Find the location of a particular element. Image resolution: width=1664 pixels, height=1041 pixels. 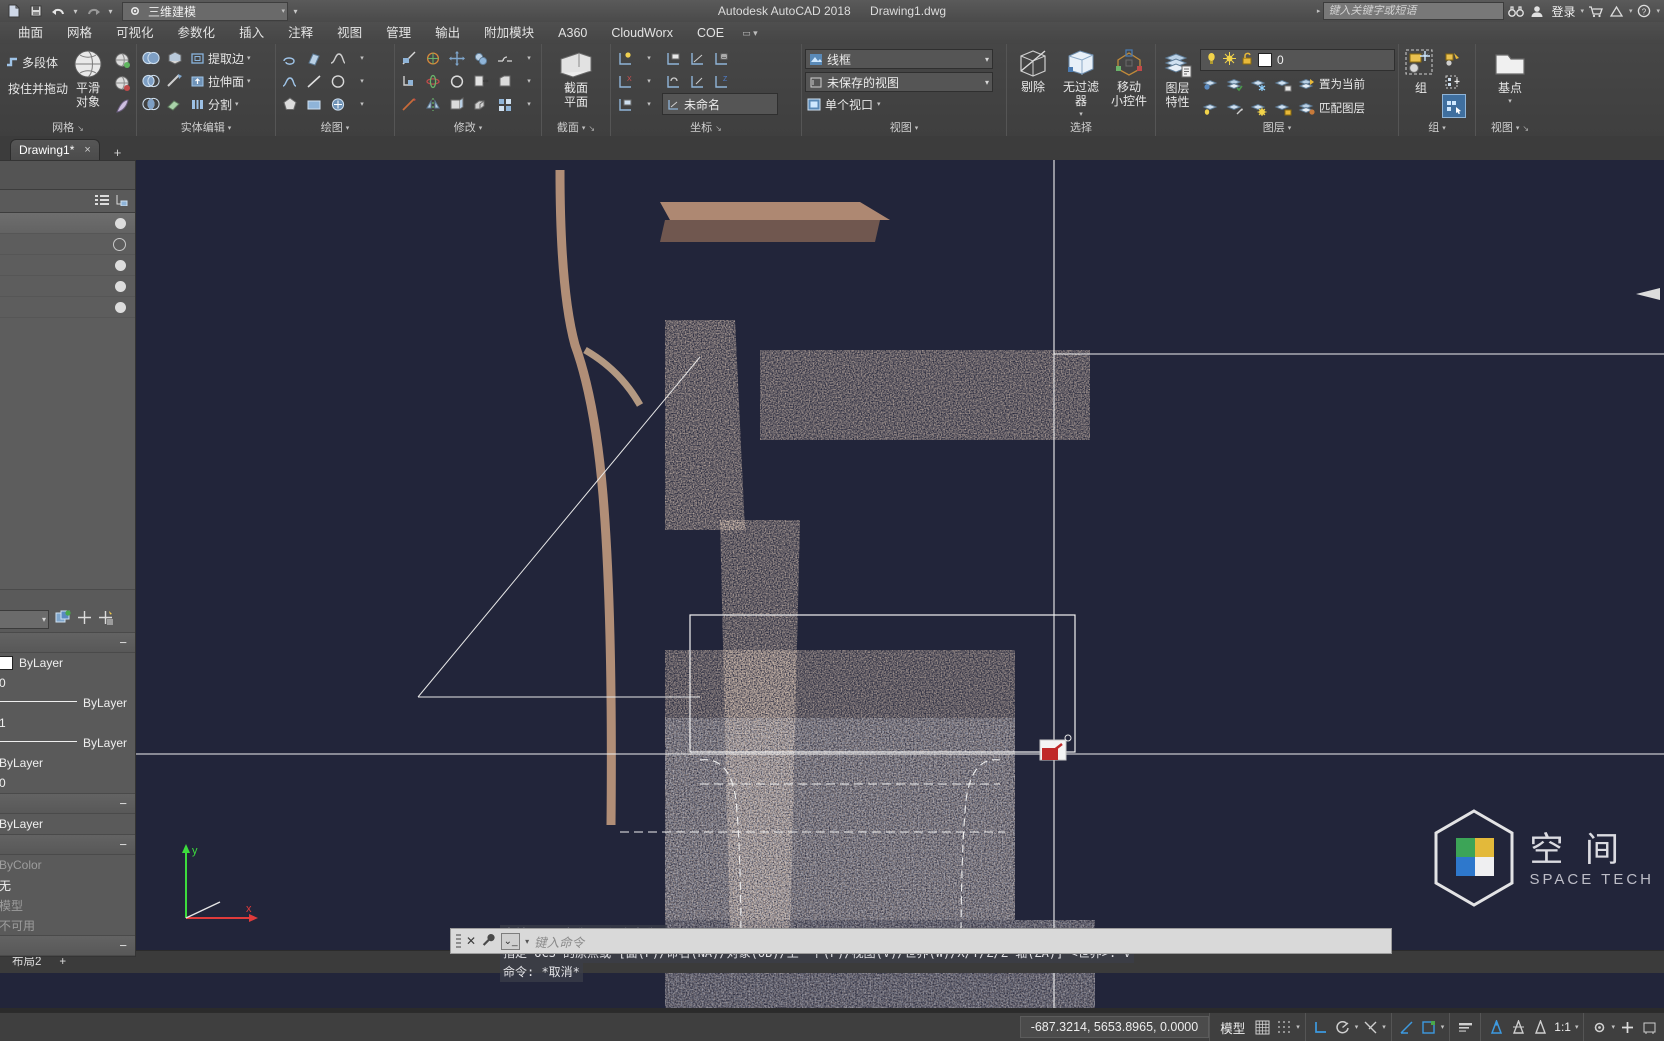

layer-thaw-icon is located at coordinates (1235, 108).